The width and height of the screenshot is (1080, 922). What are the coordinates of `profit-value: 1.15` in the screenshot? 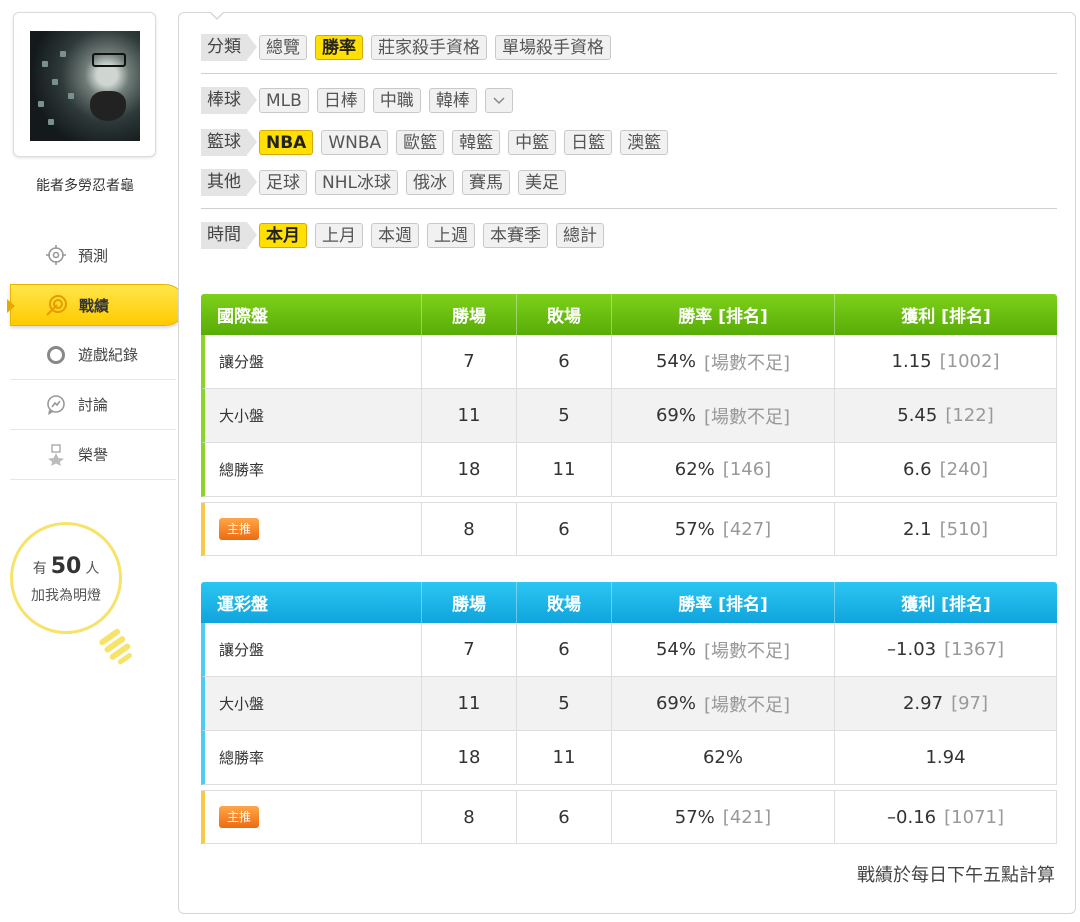 It's located at (911, 361).